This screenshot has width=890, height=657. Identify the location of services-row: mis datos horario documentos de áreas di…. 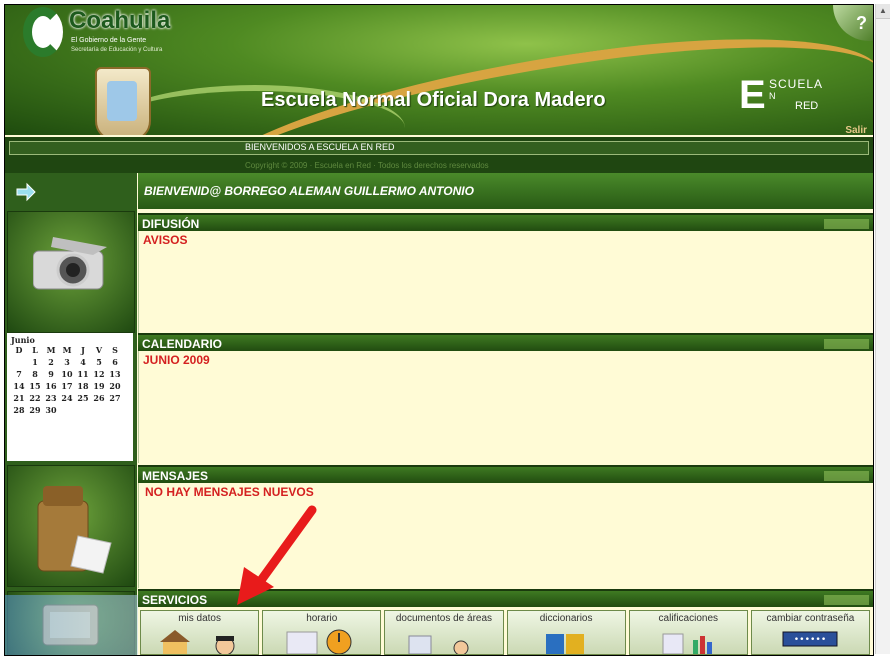
(505, 632).